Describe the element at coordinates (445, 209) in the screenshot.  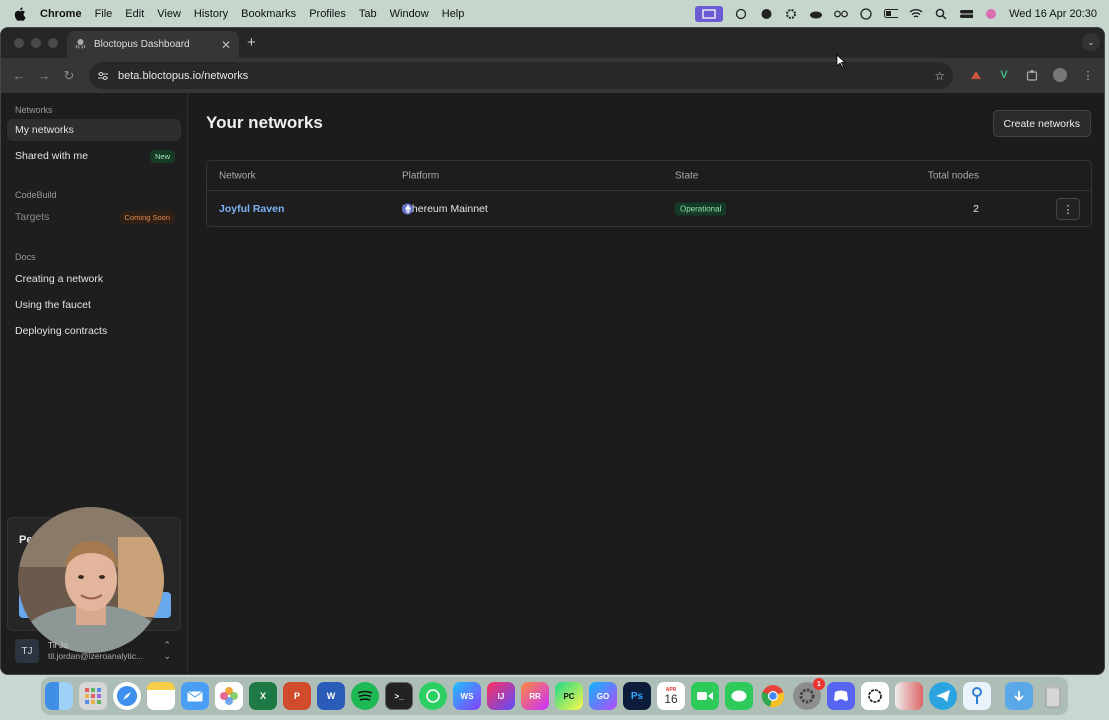
I see `platform-name: Ethereum Mainnet` at that location.